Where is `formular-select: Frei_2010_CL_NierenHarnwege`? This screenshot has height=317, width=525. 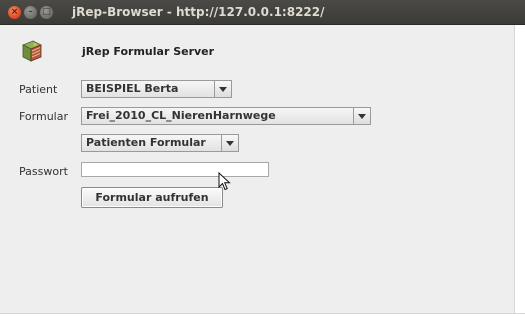 formular-select: Frei_2010_CL_NierenHarnwege is located at coordinates (226, 116).